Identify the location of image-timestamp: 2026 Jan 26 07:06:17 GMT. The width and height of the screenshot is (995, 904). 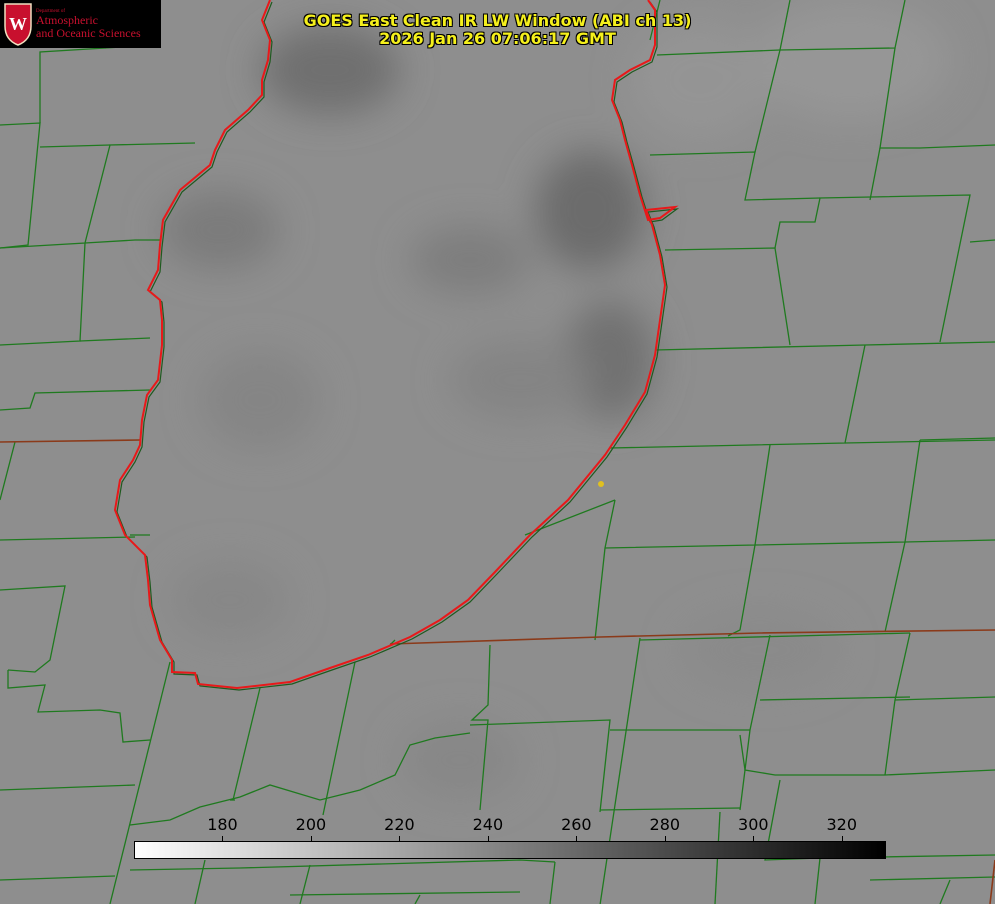
(497, 38).